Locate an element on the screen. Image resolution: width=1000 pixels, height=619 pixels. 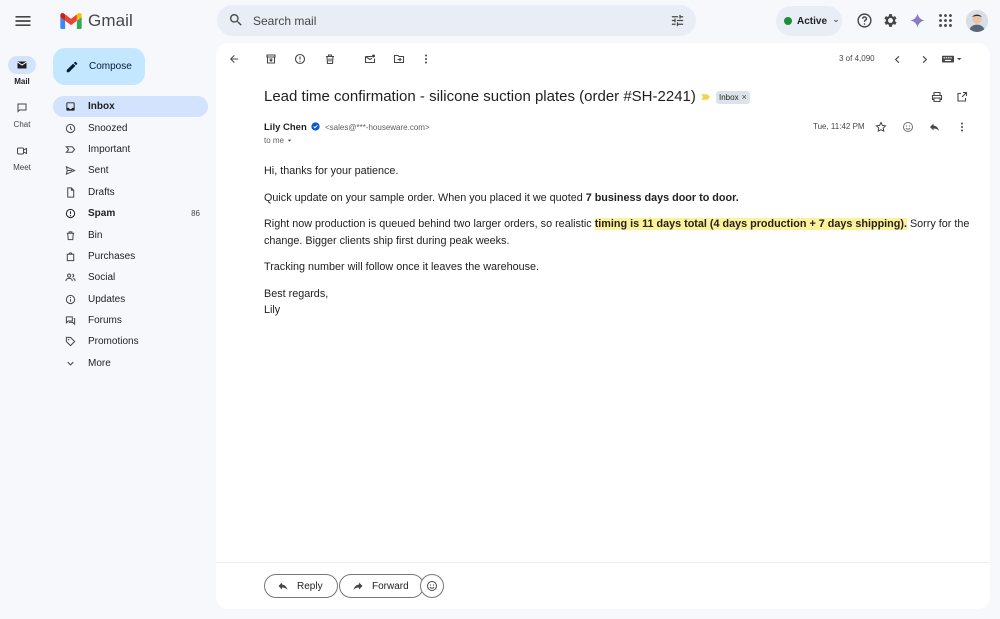
open-new-window-icon is located at coordinates (962, 97).